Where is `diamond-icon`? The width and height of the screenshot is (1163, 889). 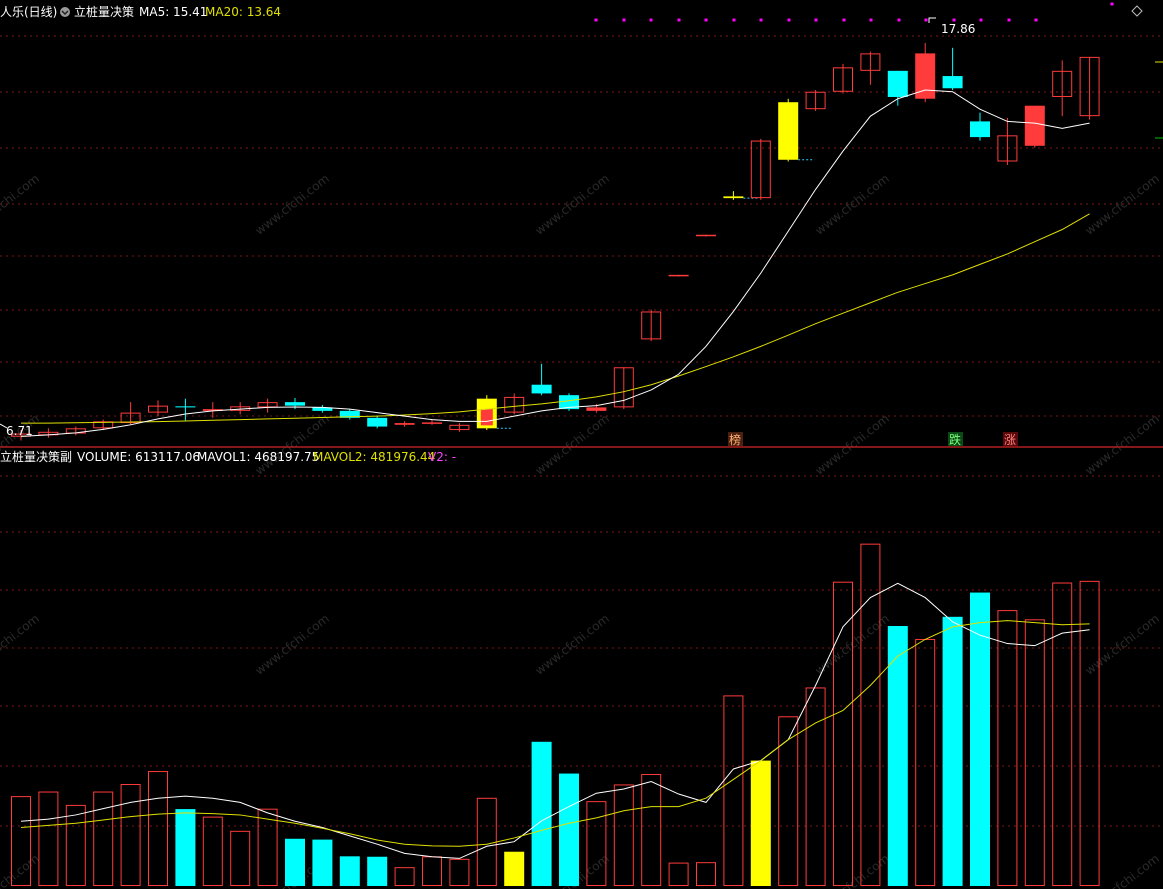 diamond-icon is located at coordinates (1137, 11).